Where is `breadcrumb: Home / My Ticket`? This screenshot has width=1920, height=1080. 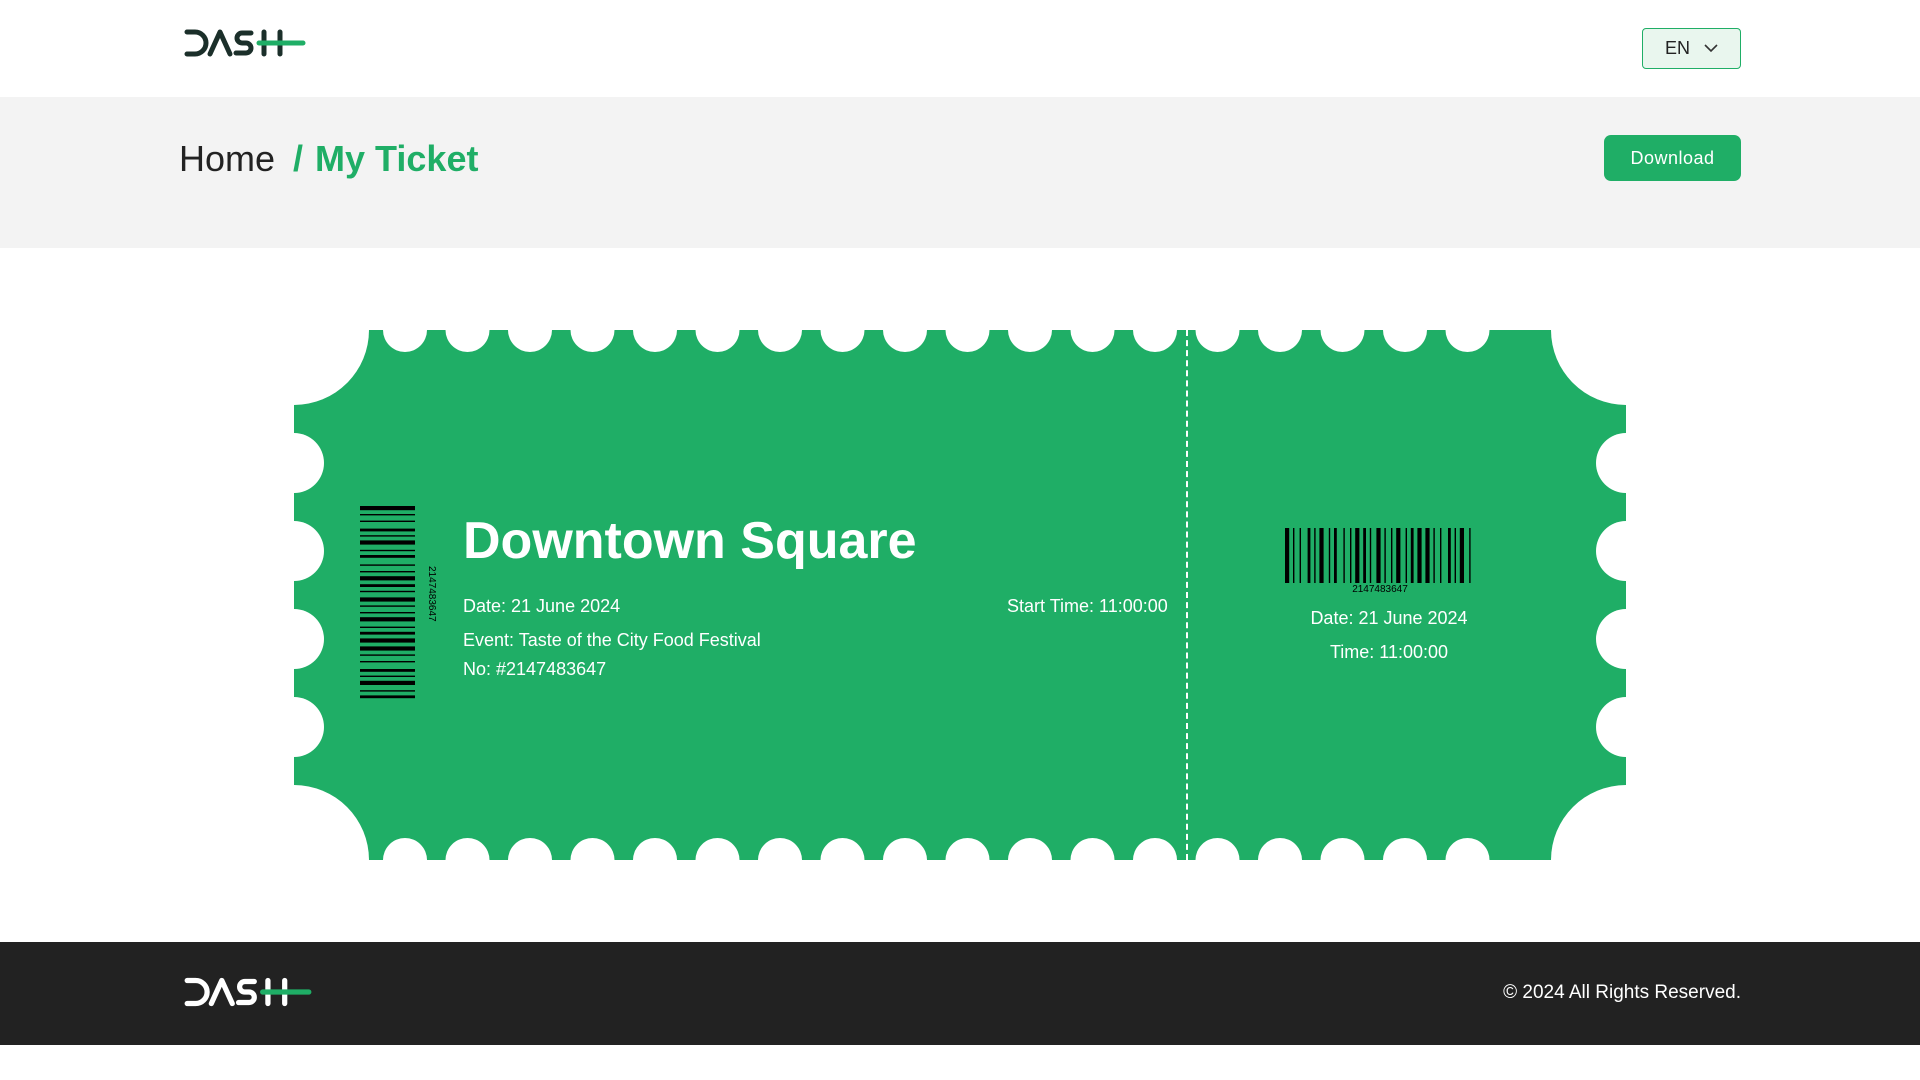 breadcrumb: Home / My Ticket is located at coordinates (328, 159).